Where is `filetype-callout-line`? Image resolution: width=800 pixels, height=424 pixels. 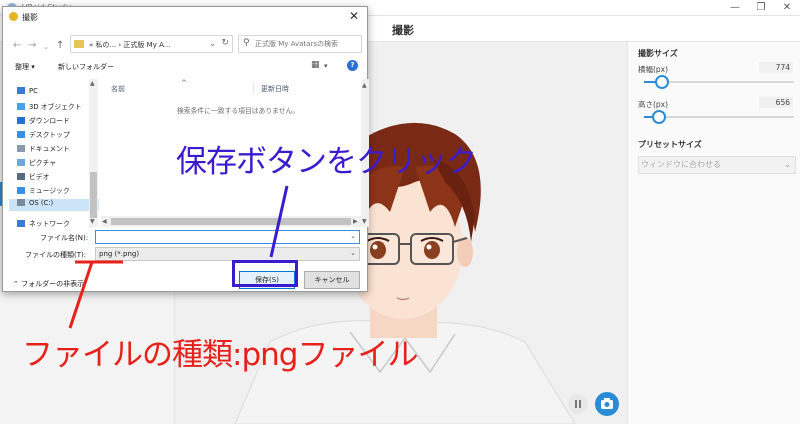
filetype-callout-line is located at coordinates (81, 295).